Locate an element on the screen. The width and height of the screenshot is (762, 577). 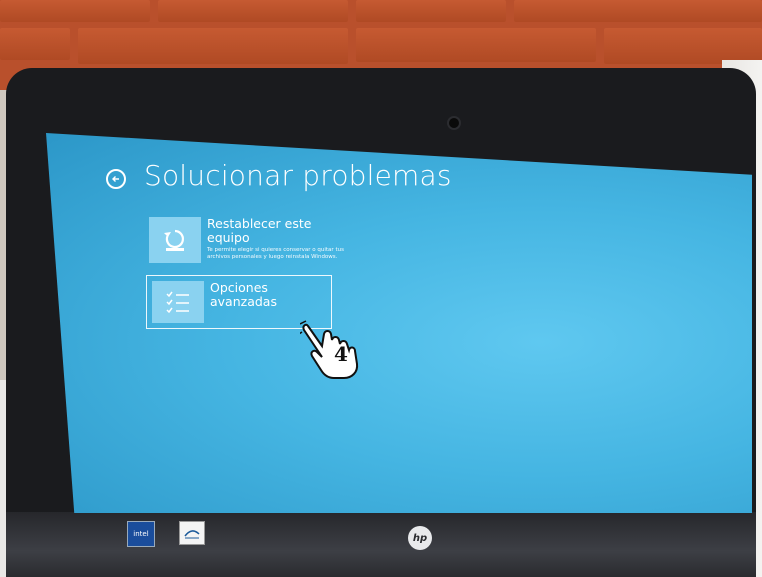
step-number: 4 is located at coordinates (341, 354).